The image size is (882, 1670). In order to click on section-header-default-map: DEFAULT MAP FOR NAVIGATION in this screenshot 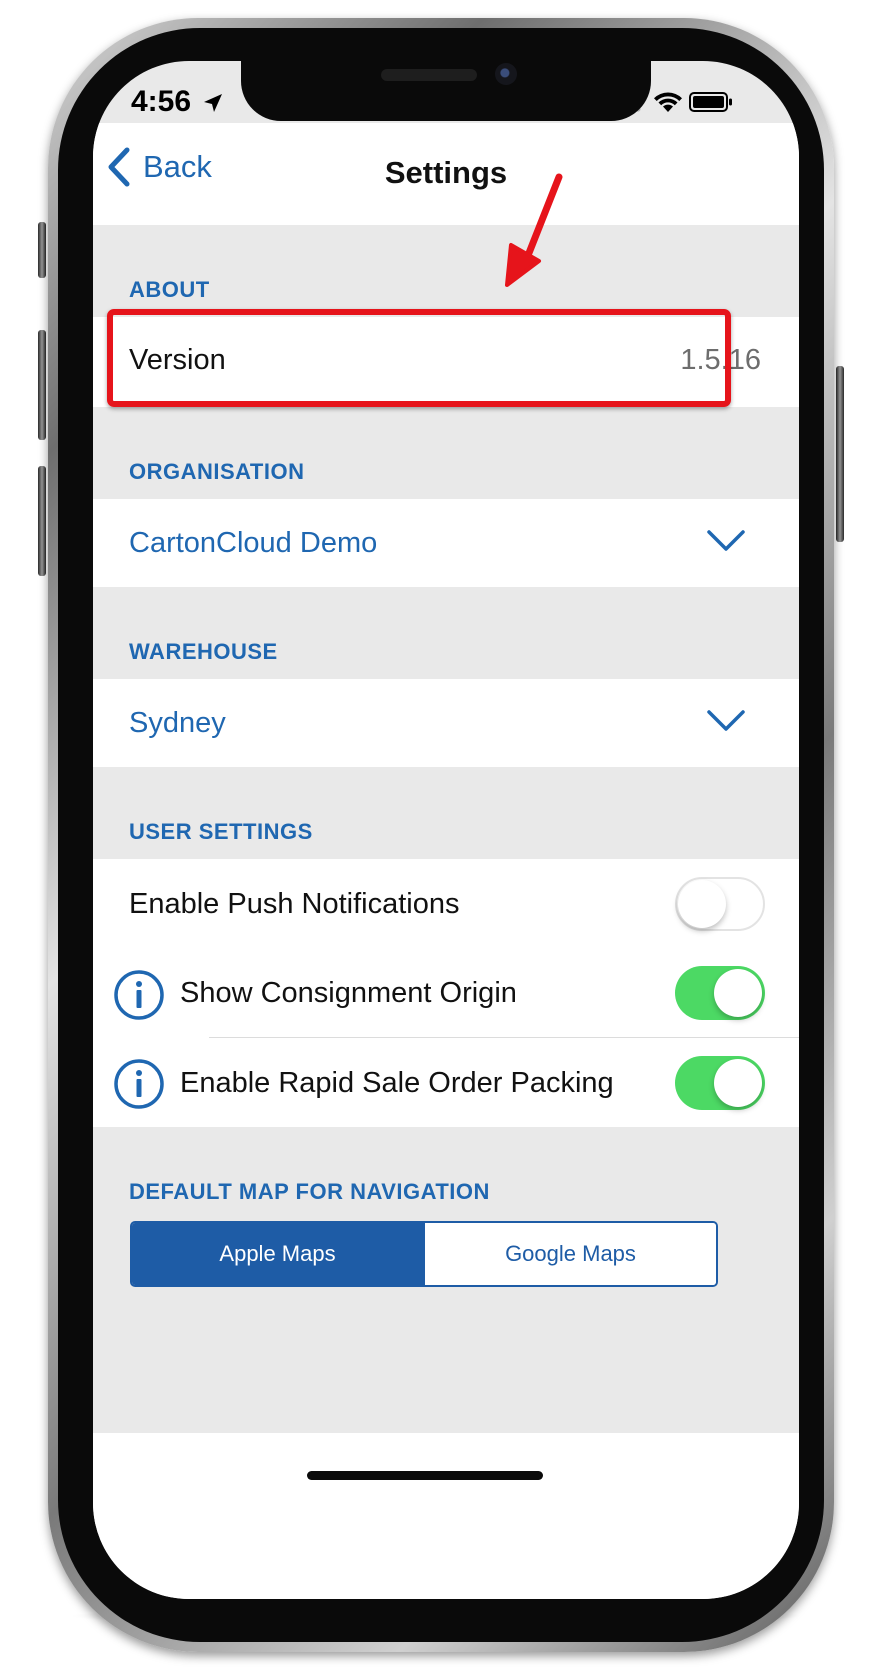, I will do `click(309, 1191)`.